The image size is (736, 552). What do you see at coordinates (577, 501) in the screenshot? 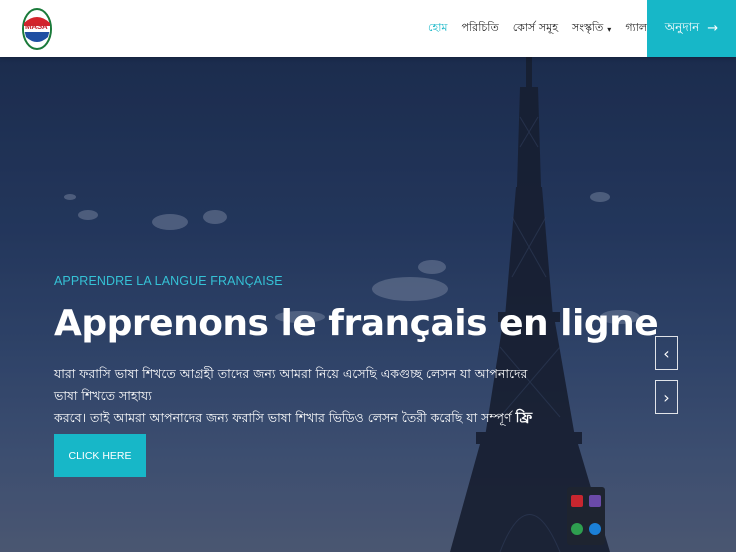
I see `mcafee-icon` at bounding box center [577, 501].